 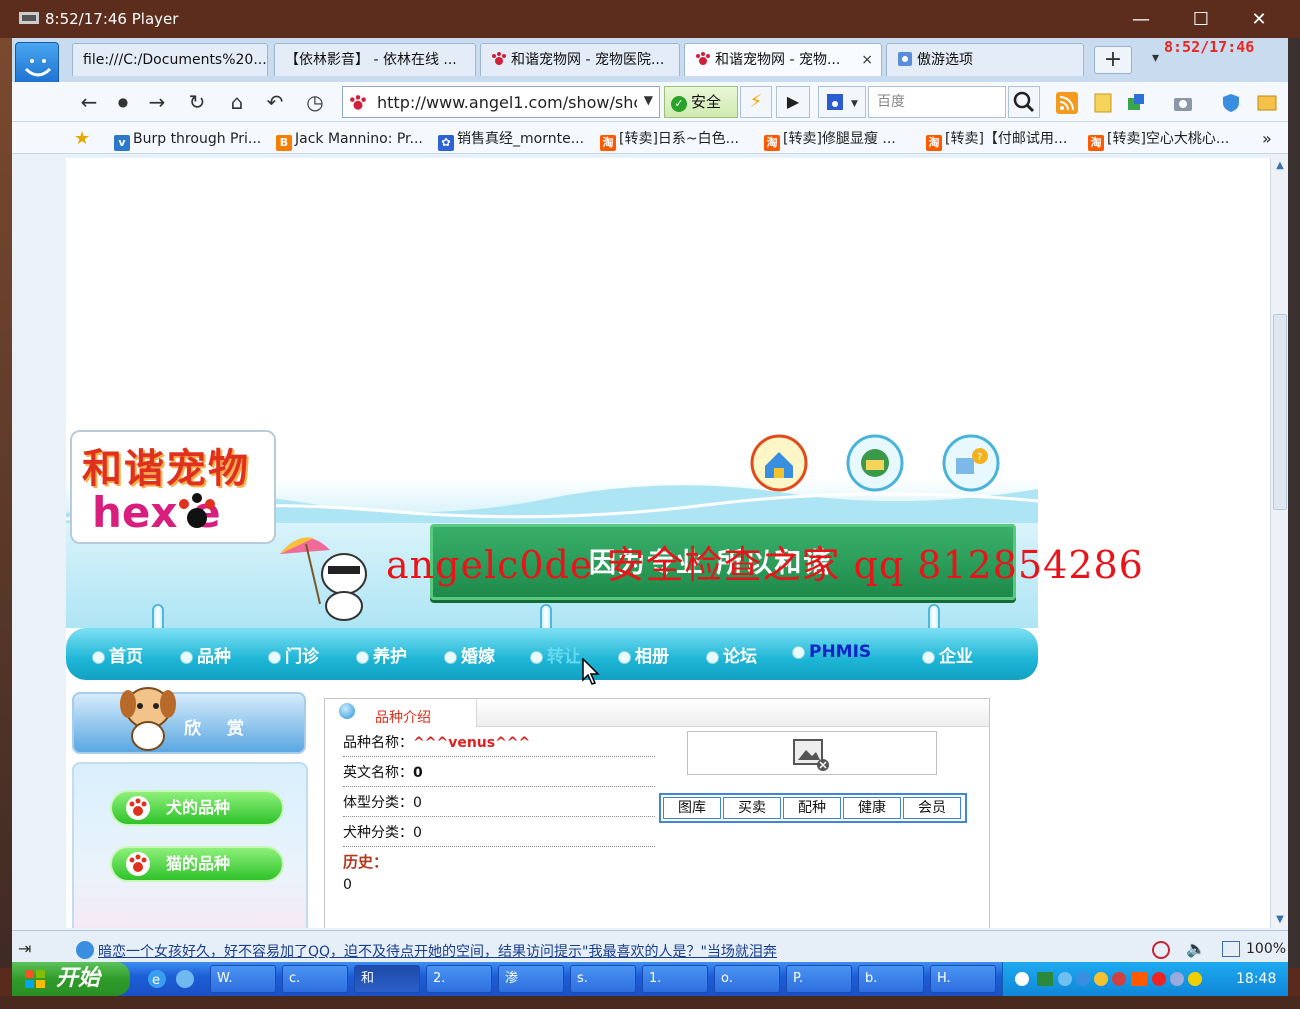 What do you see at coordinates (237, 102) in the screenshot?
I see `home-icon: ⌂` at bounding box center [237, 102].